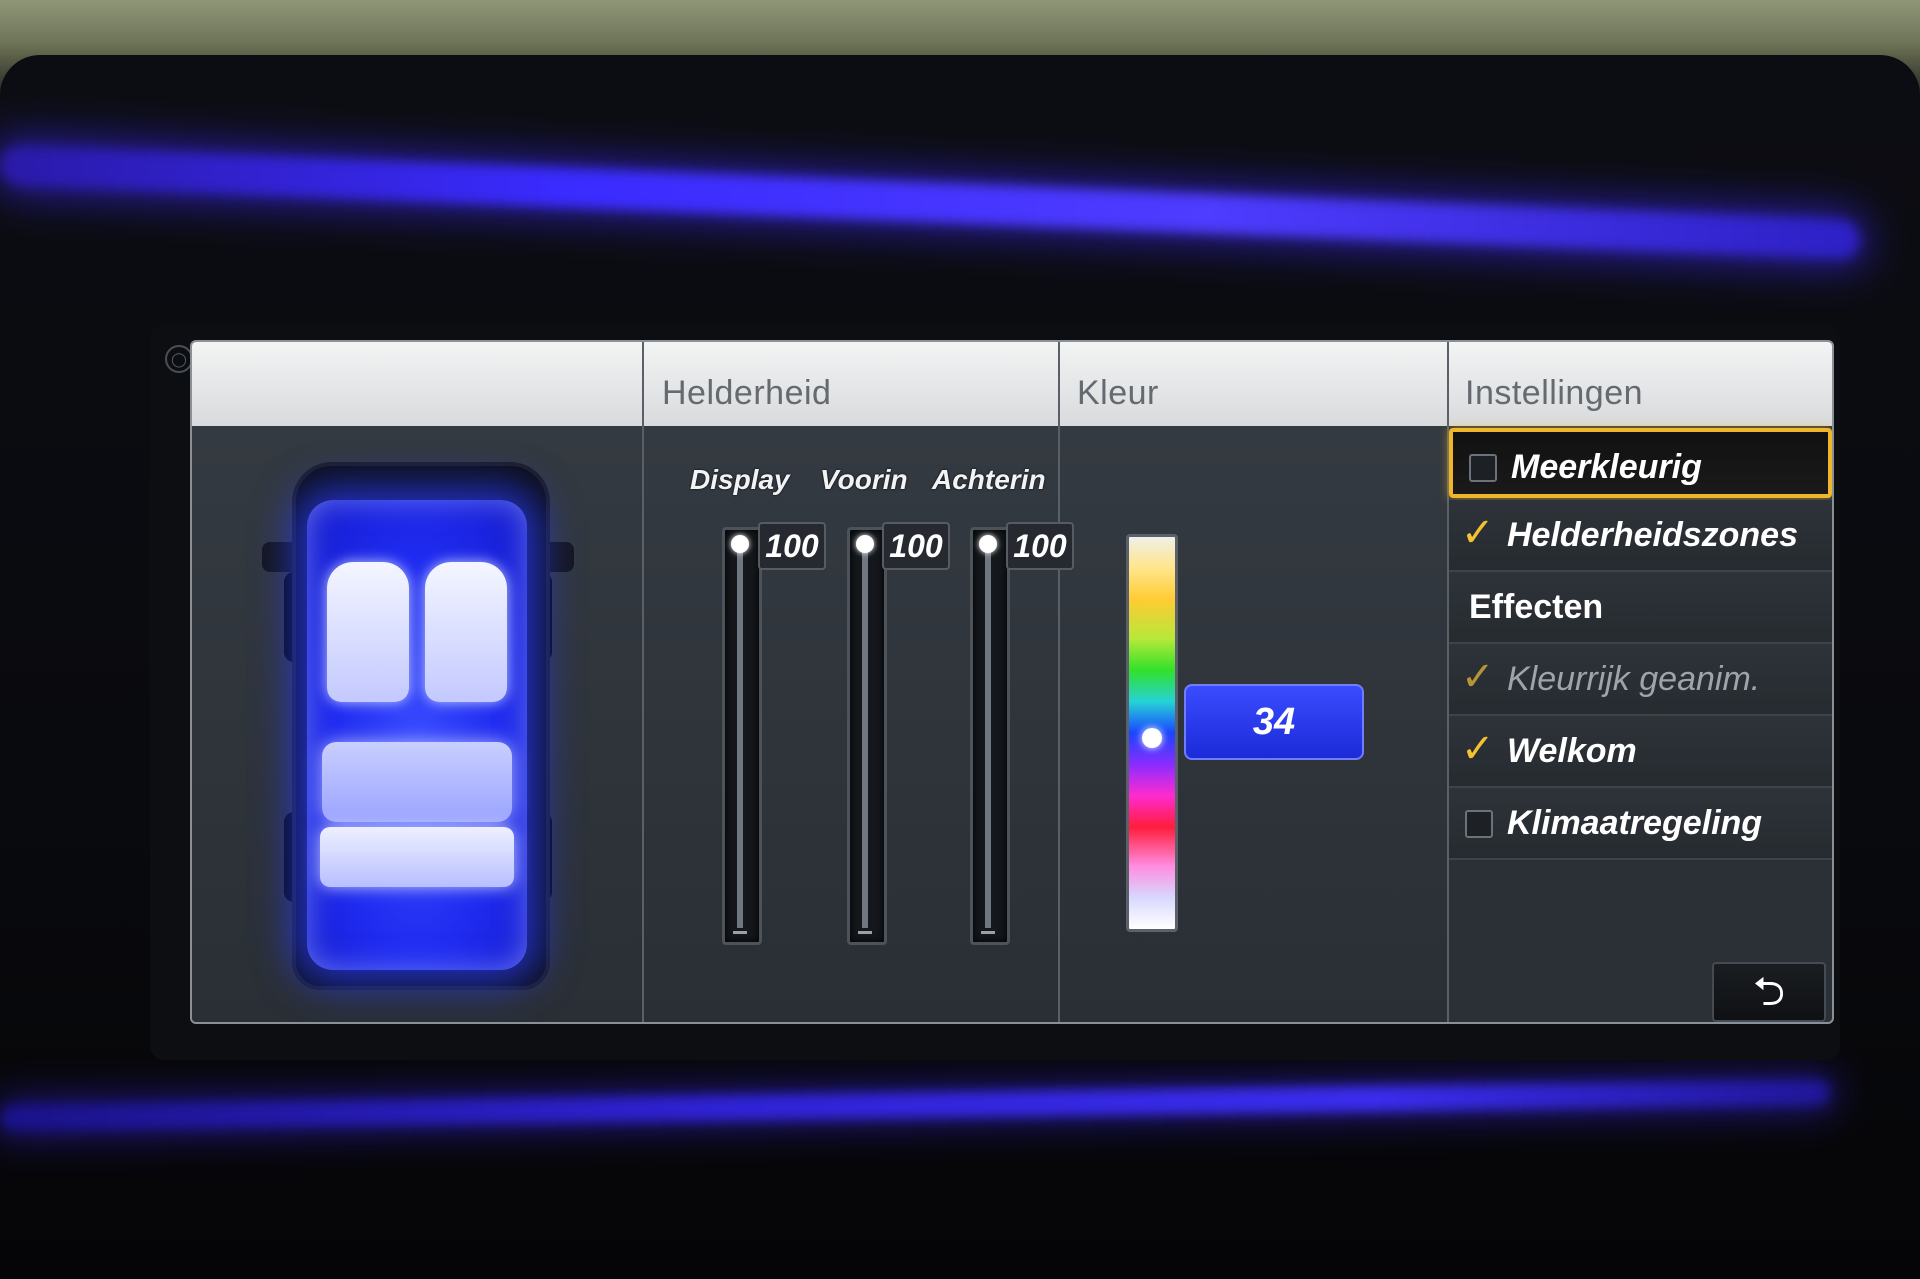  What do you see at coordinates (1572, 751) in the screenshot?
I see `option-label: Welkom` at bounding box center [1572, 751].